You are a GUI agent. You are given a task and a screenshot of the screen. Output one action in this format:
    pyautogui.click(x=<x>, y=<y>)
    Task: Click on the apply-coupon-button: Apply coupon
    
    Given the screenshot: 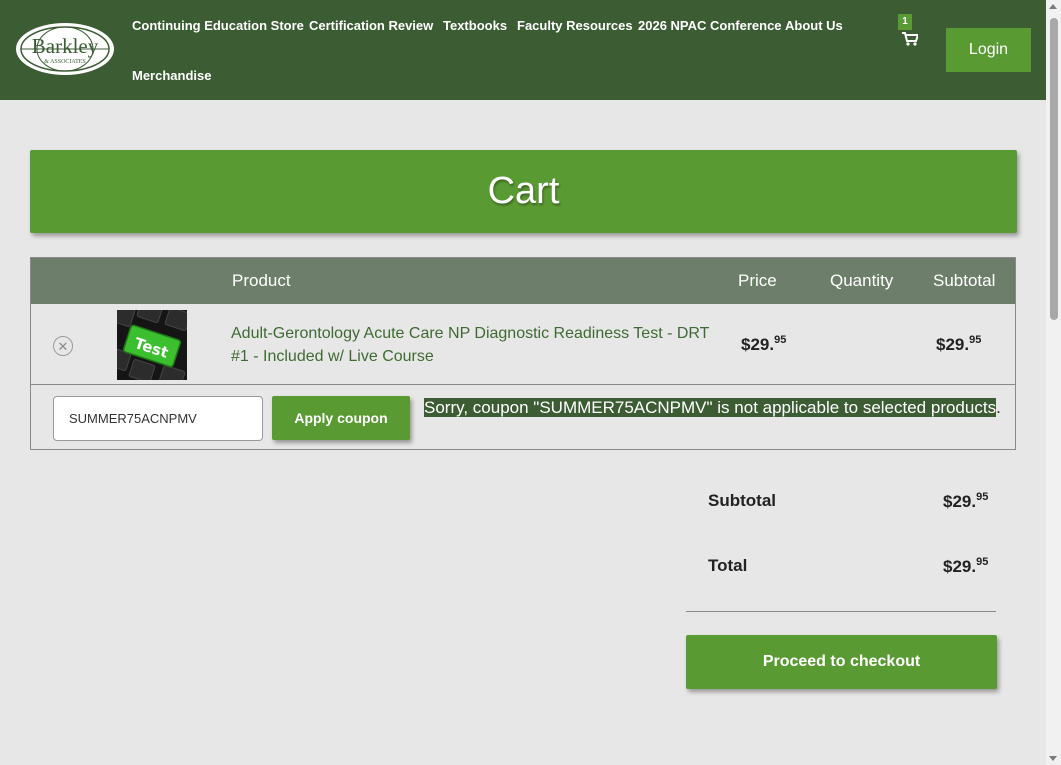 What is the action you would take?
    pyautogui.click(x=341, y=418)
    